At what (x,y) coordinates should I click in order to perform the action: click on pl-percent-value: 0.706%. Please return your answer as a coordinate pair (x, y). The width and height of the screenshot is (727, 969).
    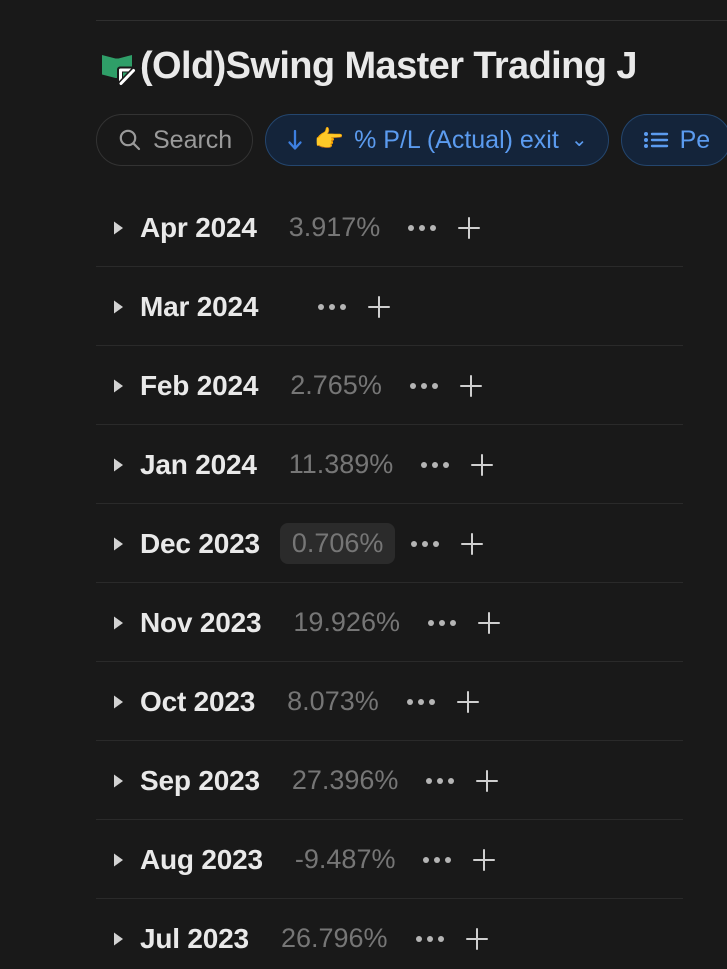
    Looking at the image, I should click on (337, 543).